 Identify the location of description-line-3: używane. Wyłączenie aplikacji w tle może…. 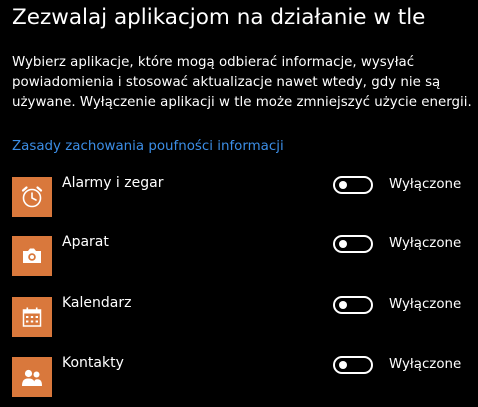
(242, 102).